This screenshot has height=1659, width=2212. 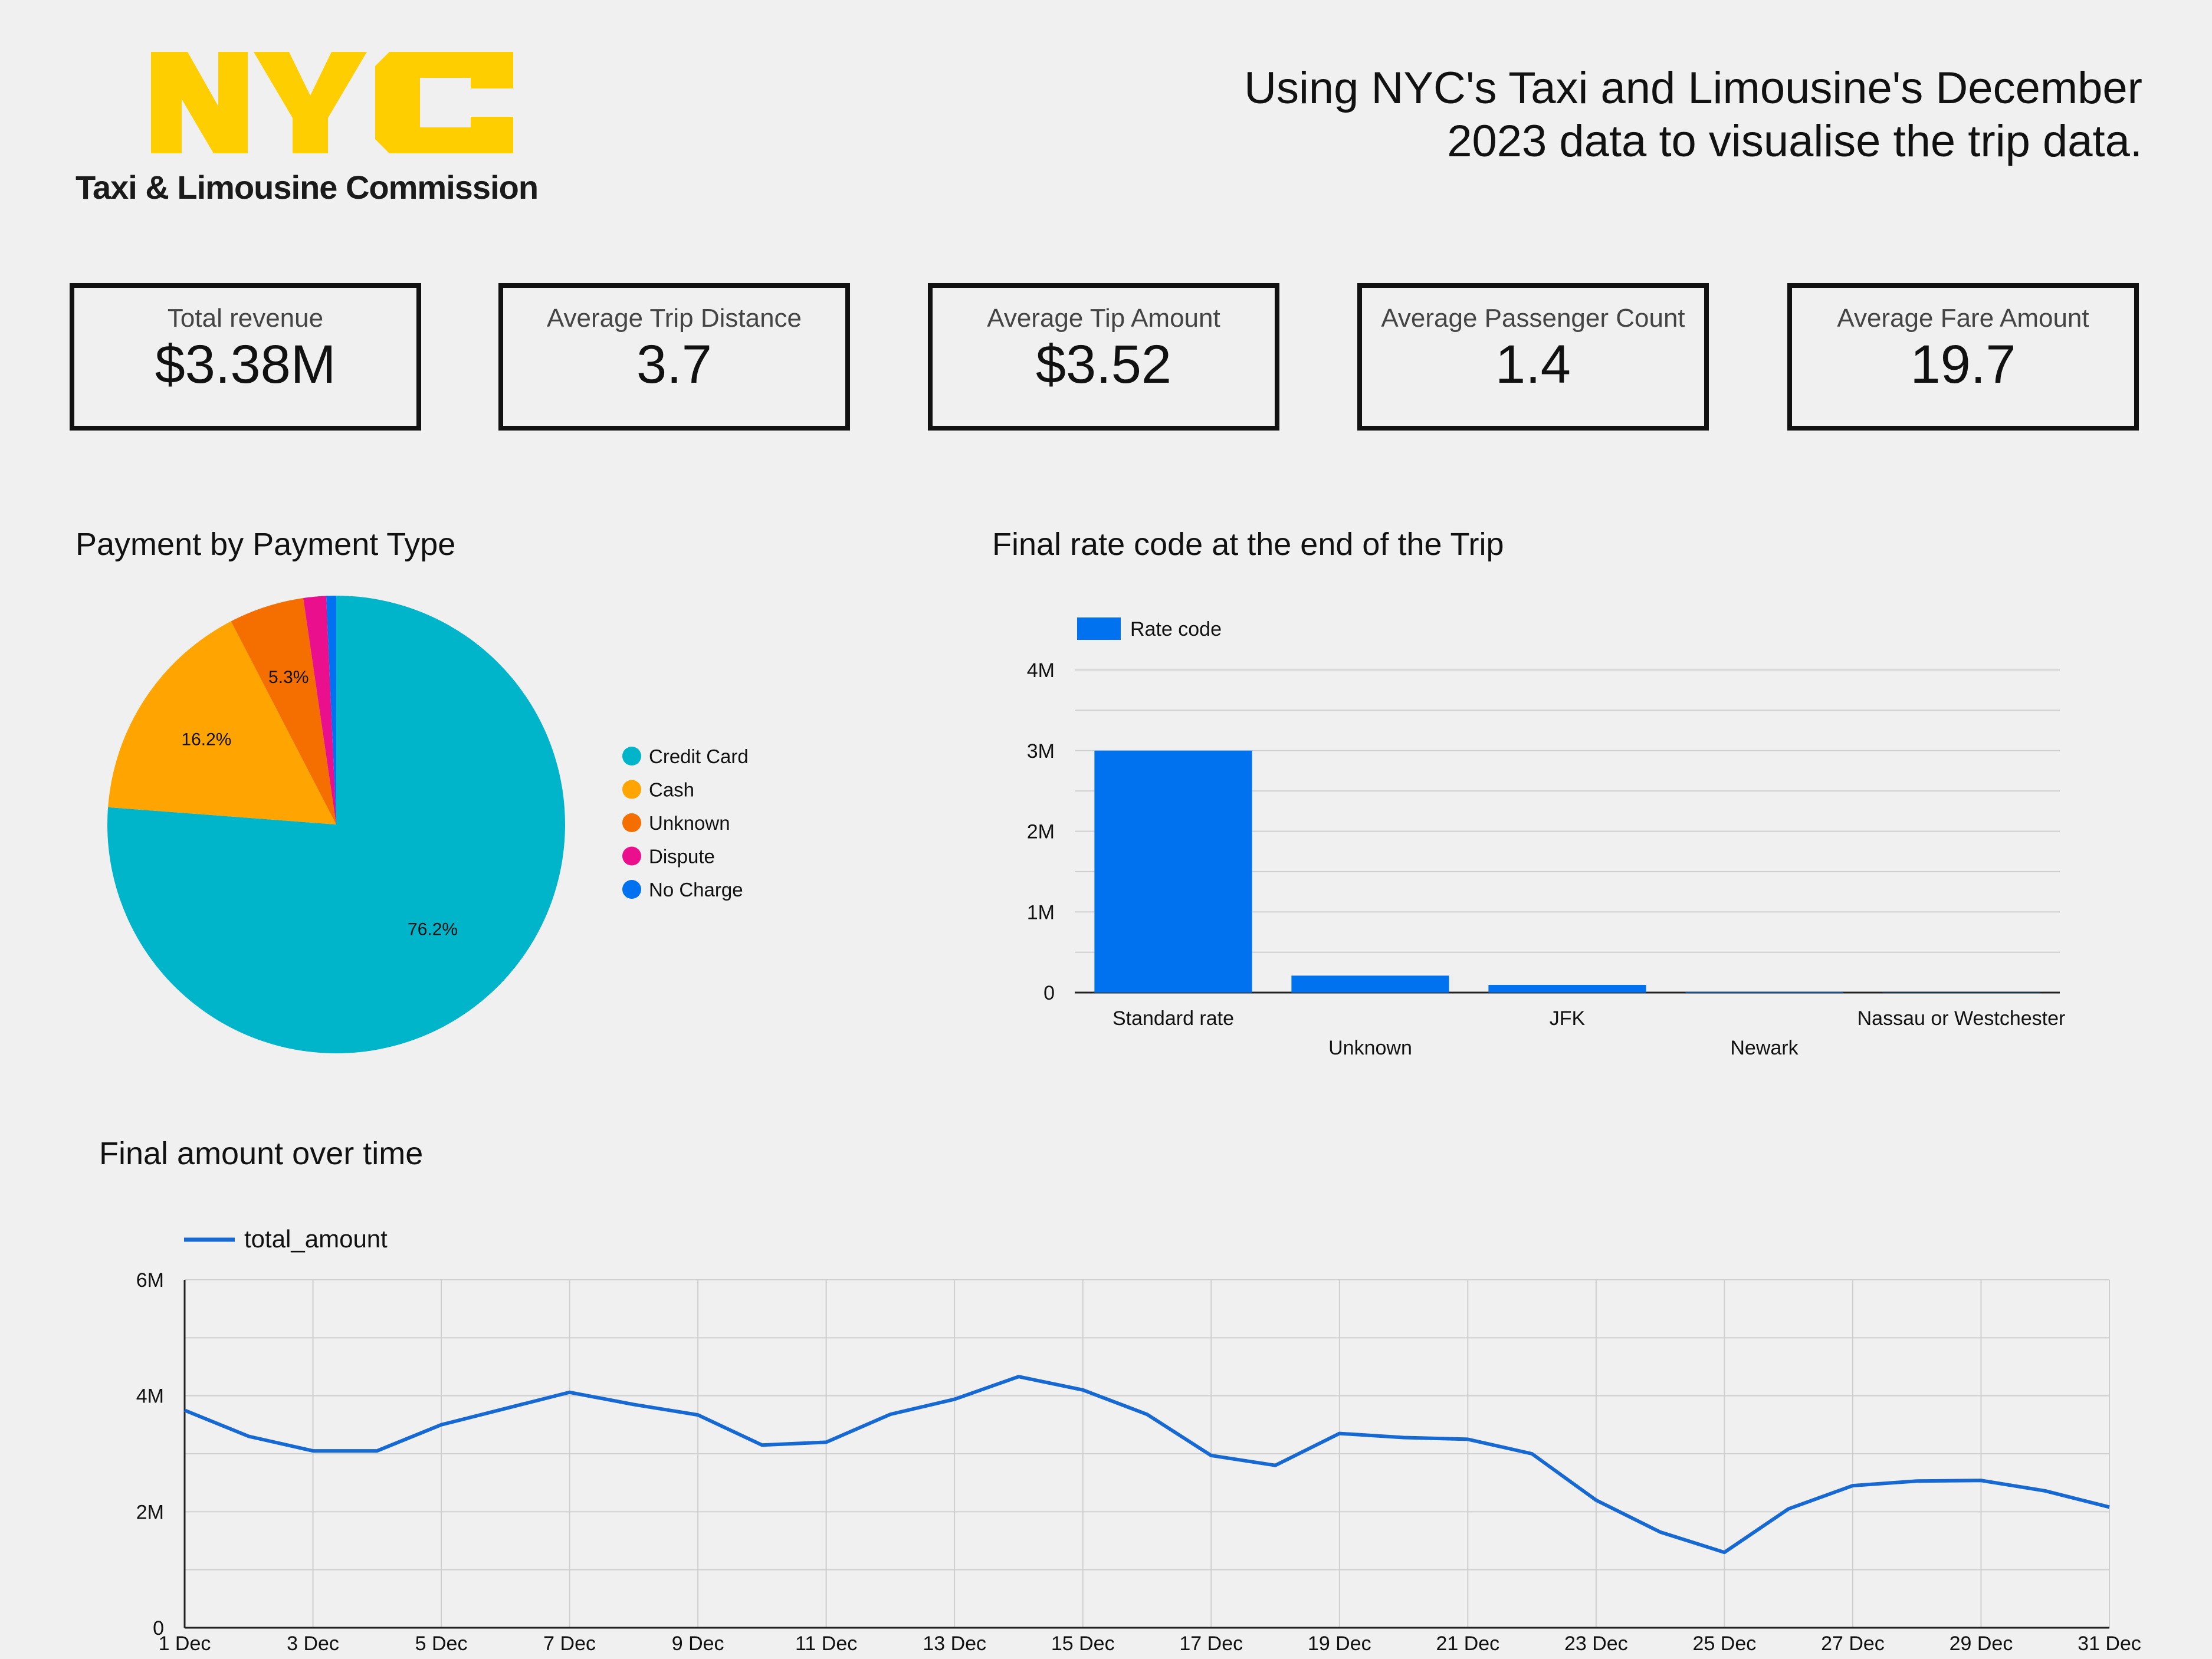 I want to click on x-tick-label: 11 Dec, so click(x=826, y=1644).